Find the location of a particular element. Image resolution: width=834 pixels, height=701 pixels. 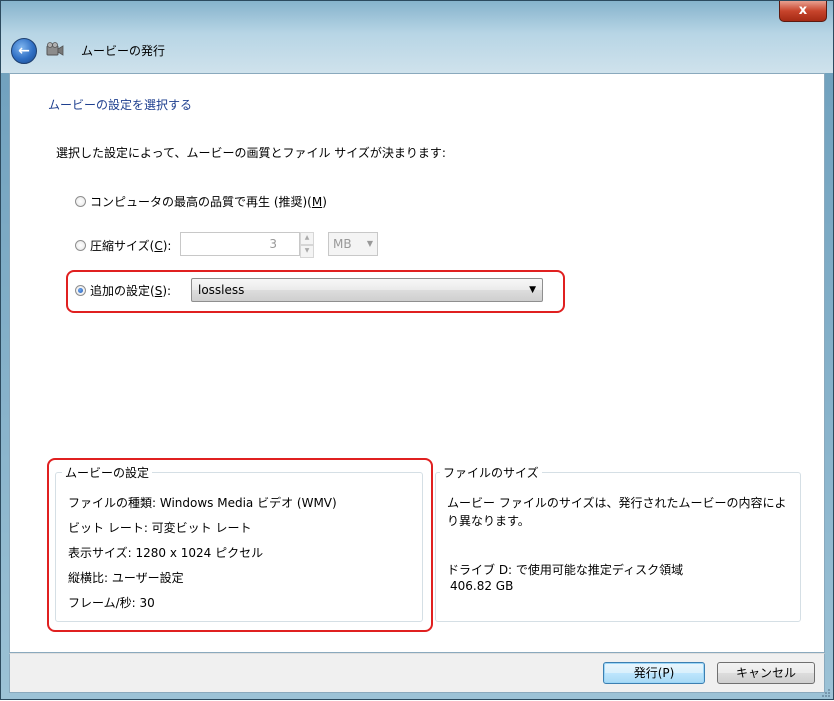

option-best-quality-label: コンピュータの最高の品質で再生 (推奨)(M) is located at coordinates (208, 202).